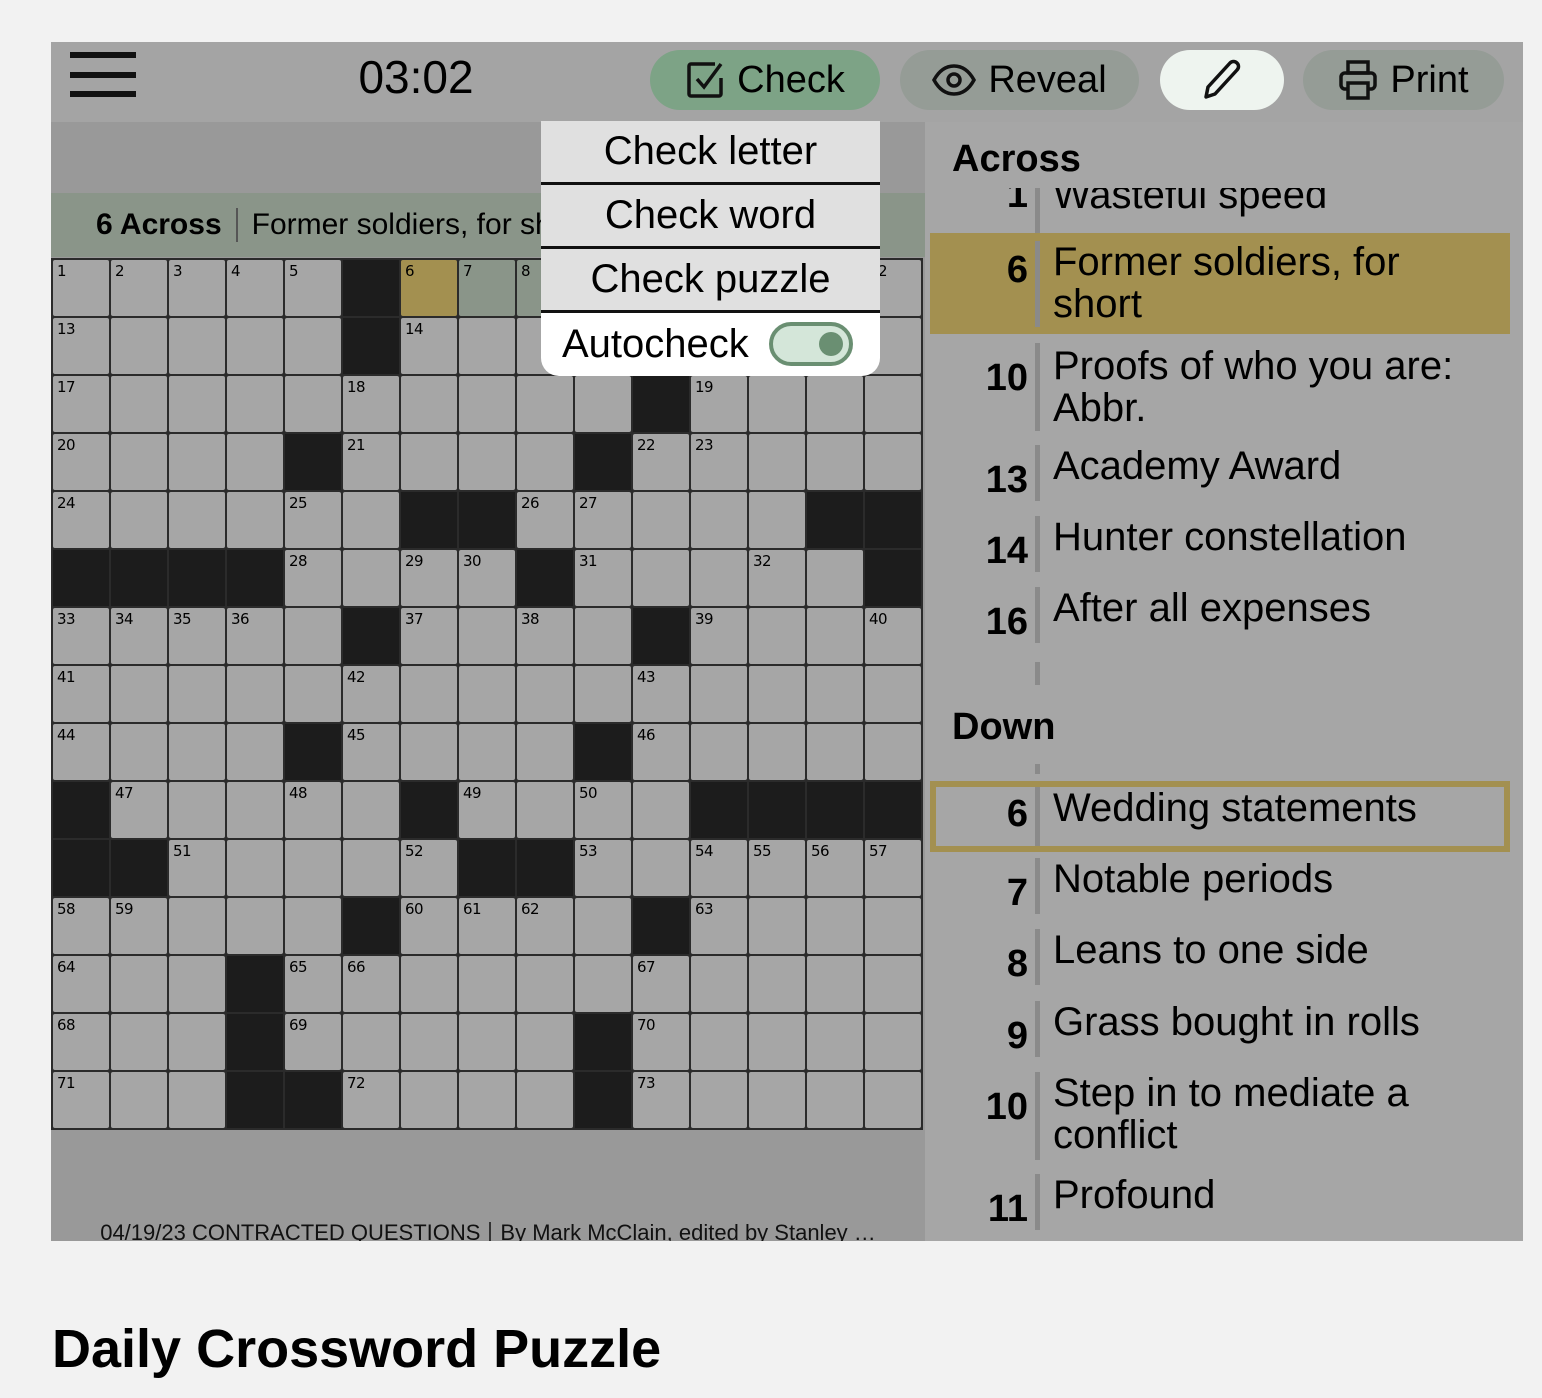  I want to click on grid-cell: 51, so click(197, 868).